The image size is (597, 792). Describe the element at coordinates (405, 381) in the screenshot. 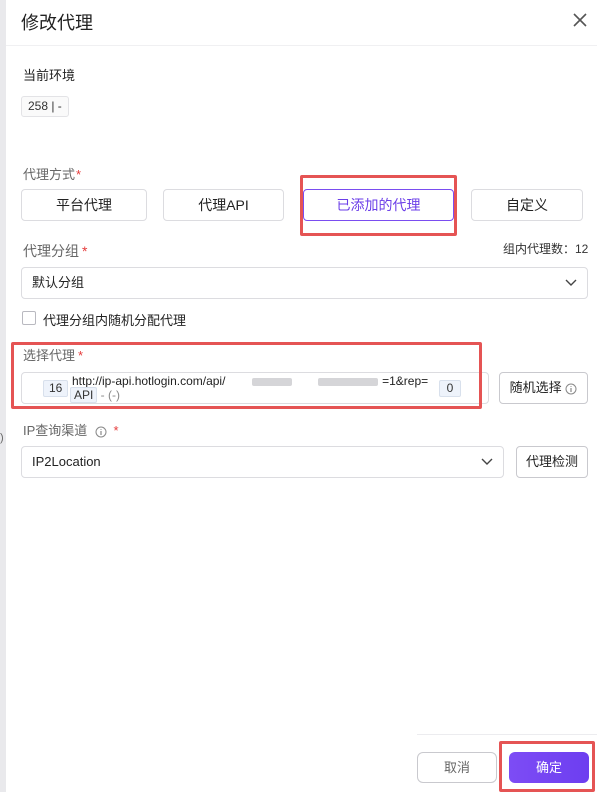

I see `proxy-url-end: =1&rep=` at that location.